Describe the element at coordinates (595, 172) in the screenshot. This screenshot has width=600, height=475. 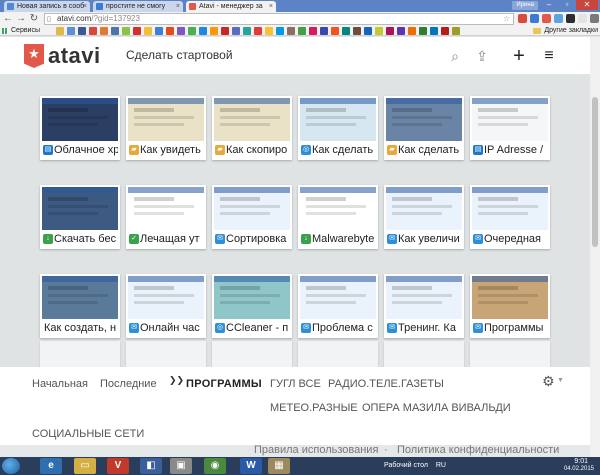
I see `scroll-thumb` at that location.